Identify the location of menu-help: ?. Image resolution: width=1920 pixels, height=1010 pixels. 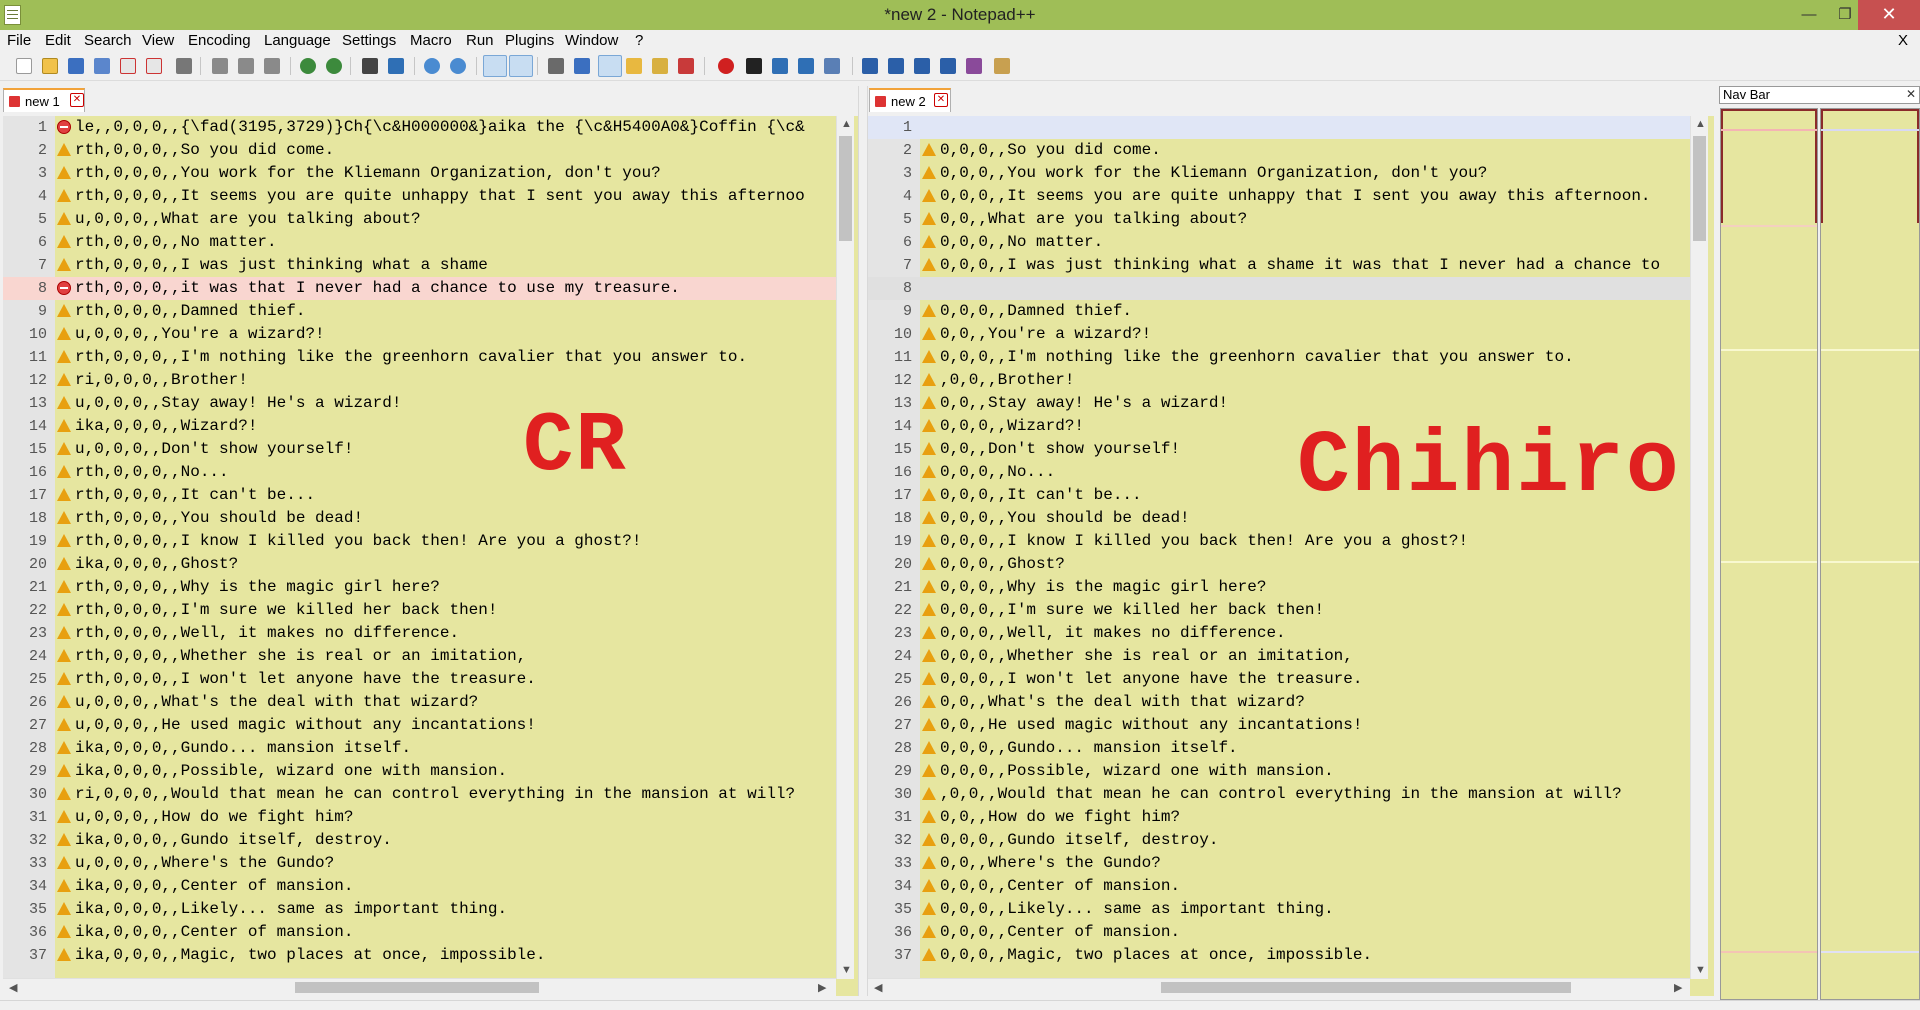
(639, 41).